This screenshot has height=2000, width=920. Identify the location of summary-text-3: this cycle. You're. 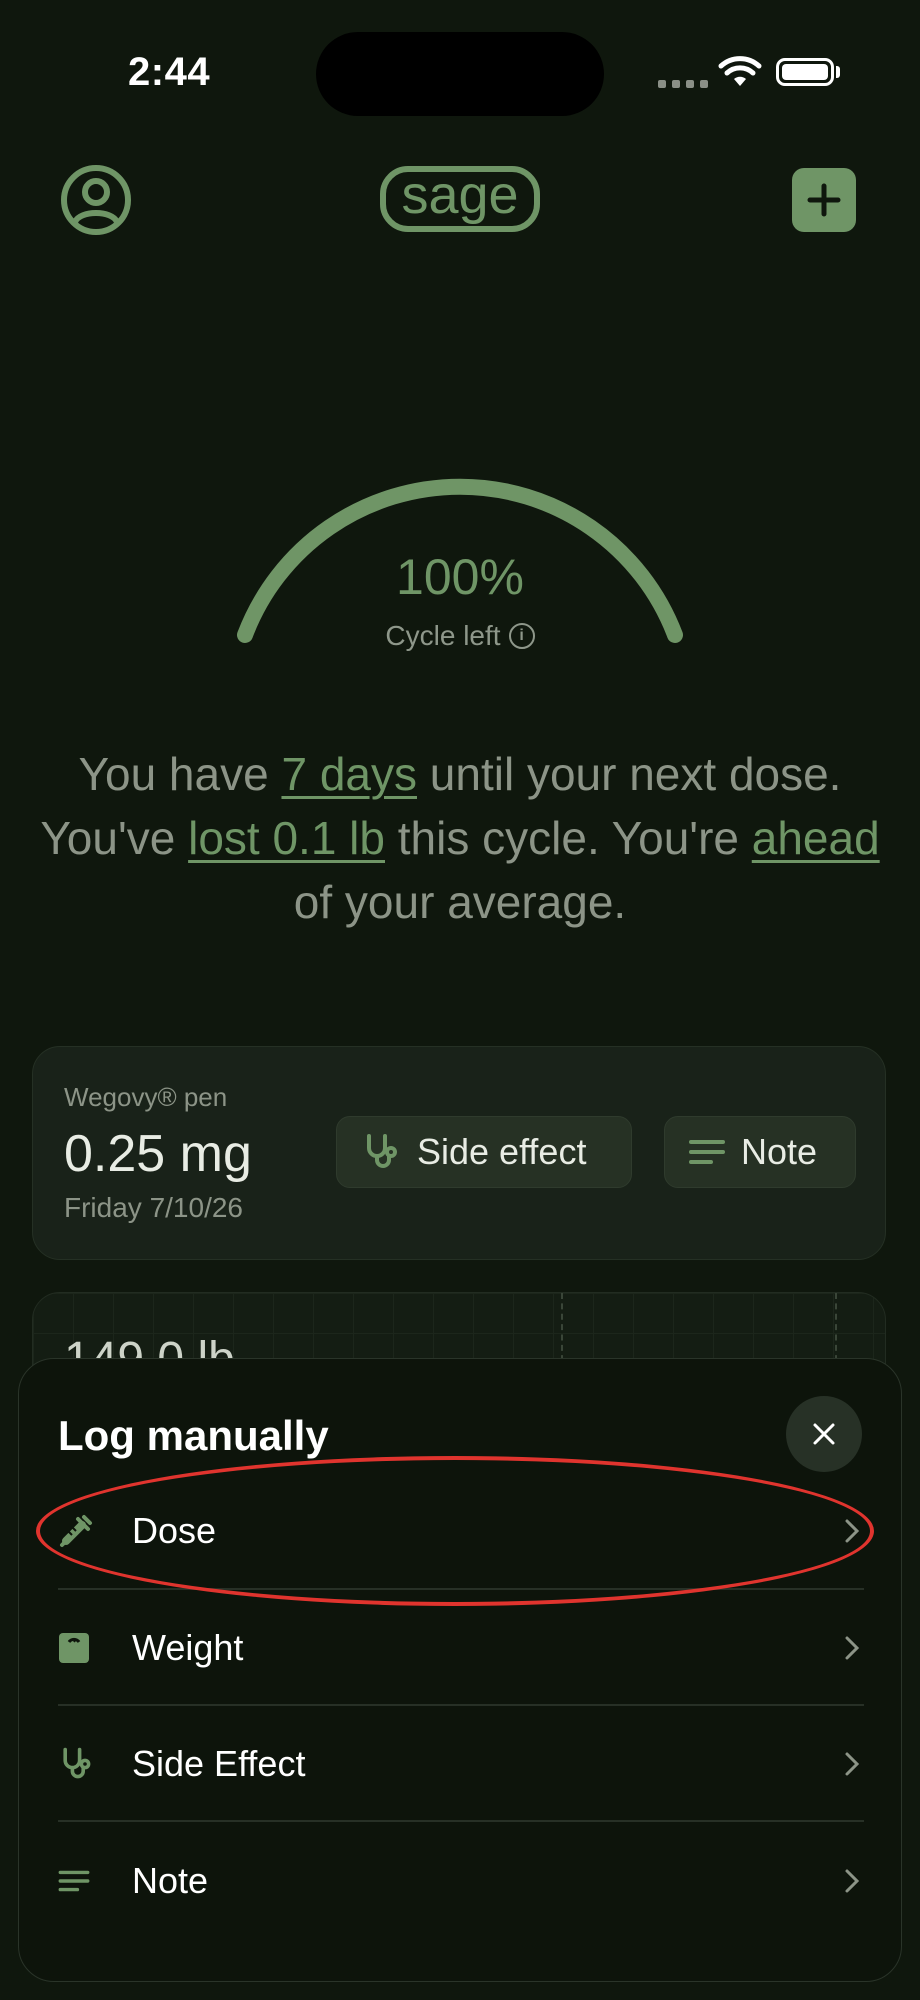
(568, 838).